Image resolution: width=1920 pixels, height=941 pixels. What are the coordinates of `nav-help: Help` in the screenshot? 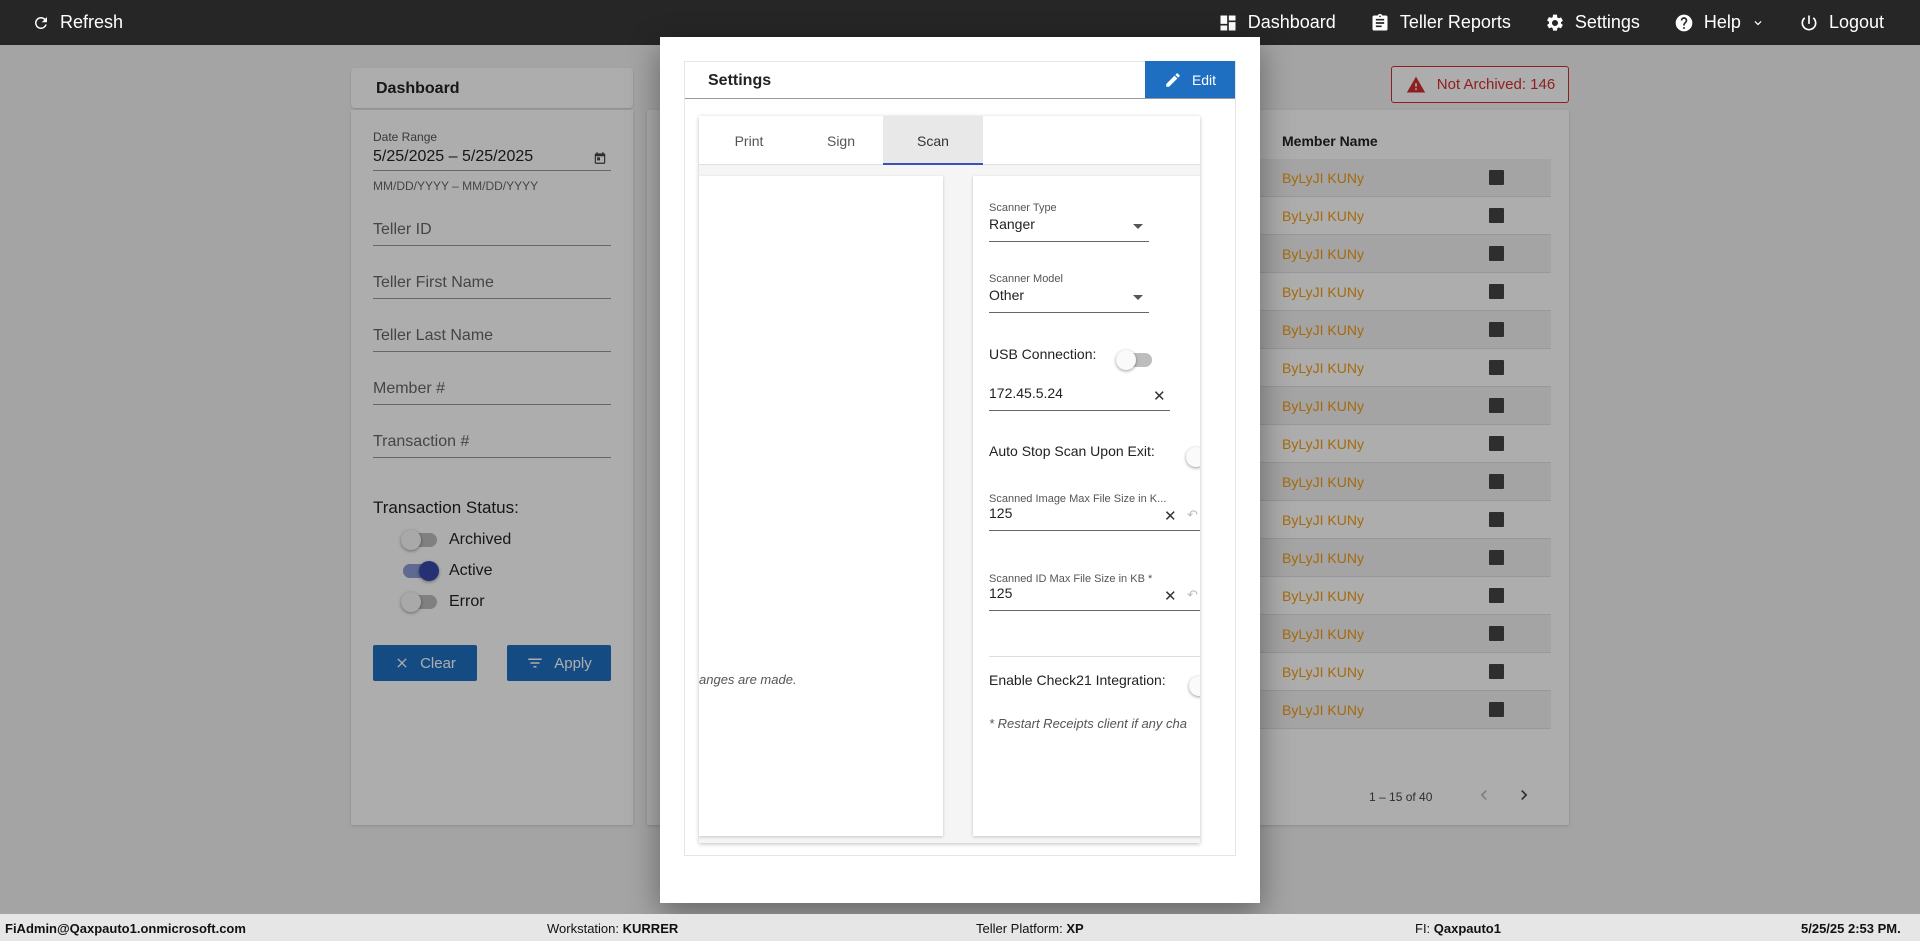 It's located at (1719, 22).